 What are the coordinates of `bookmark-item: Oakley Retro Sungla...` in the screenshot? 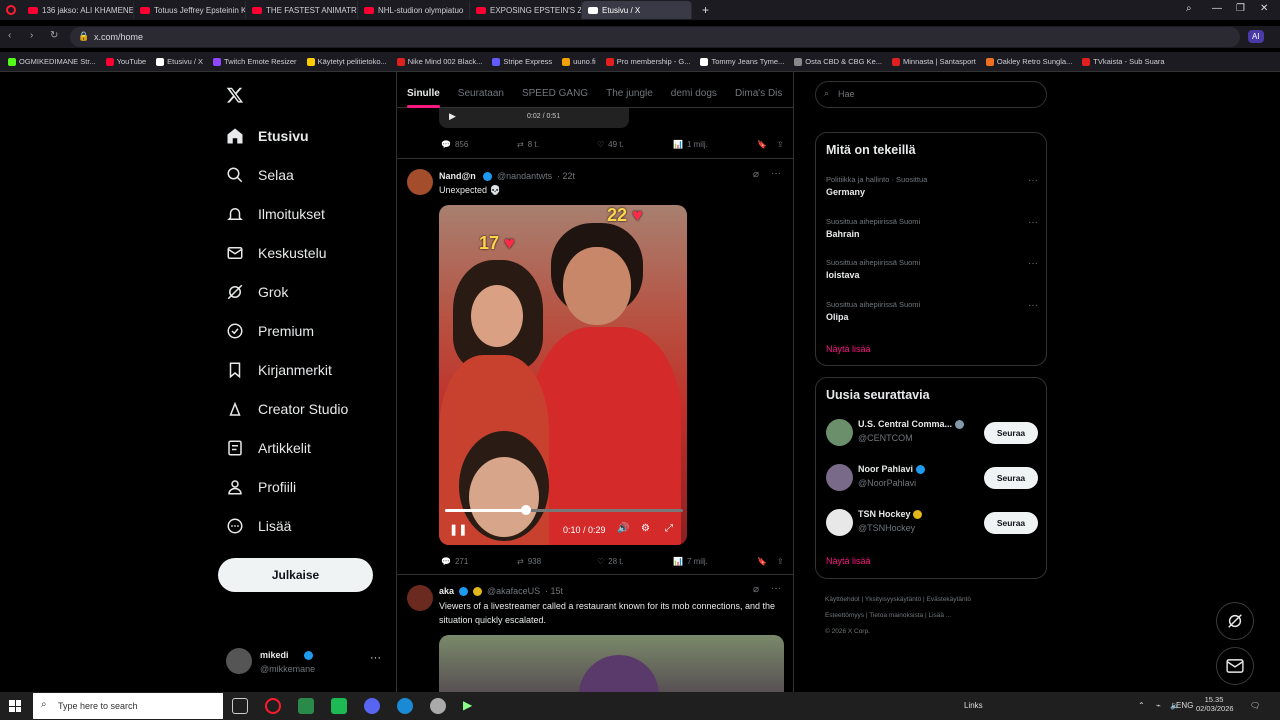 It's located at (1028, 61).